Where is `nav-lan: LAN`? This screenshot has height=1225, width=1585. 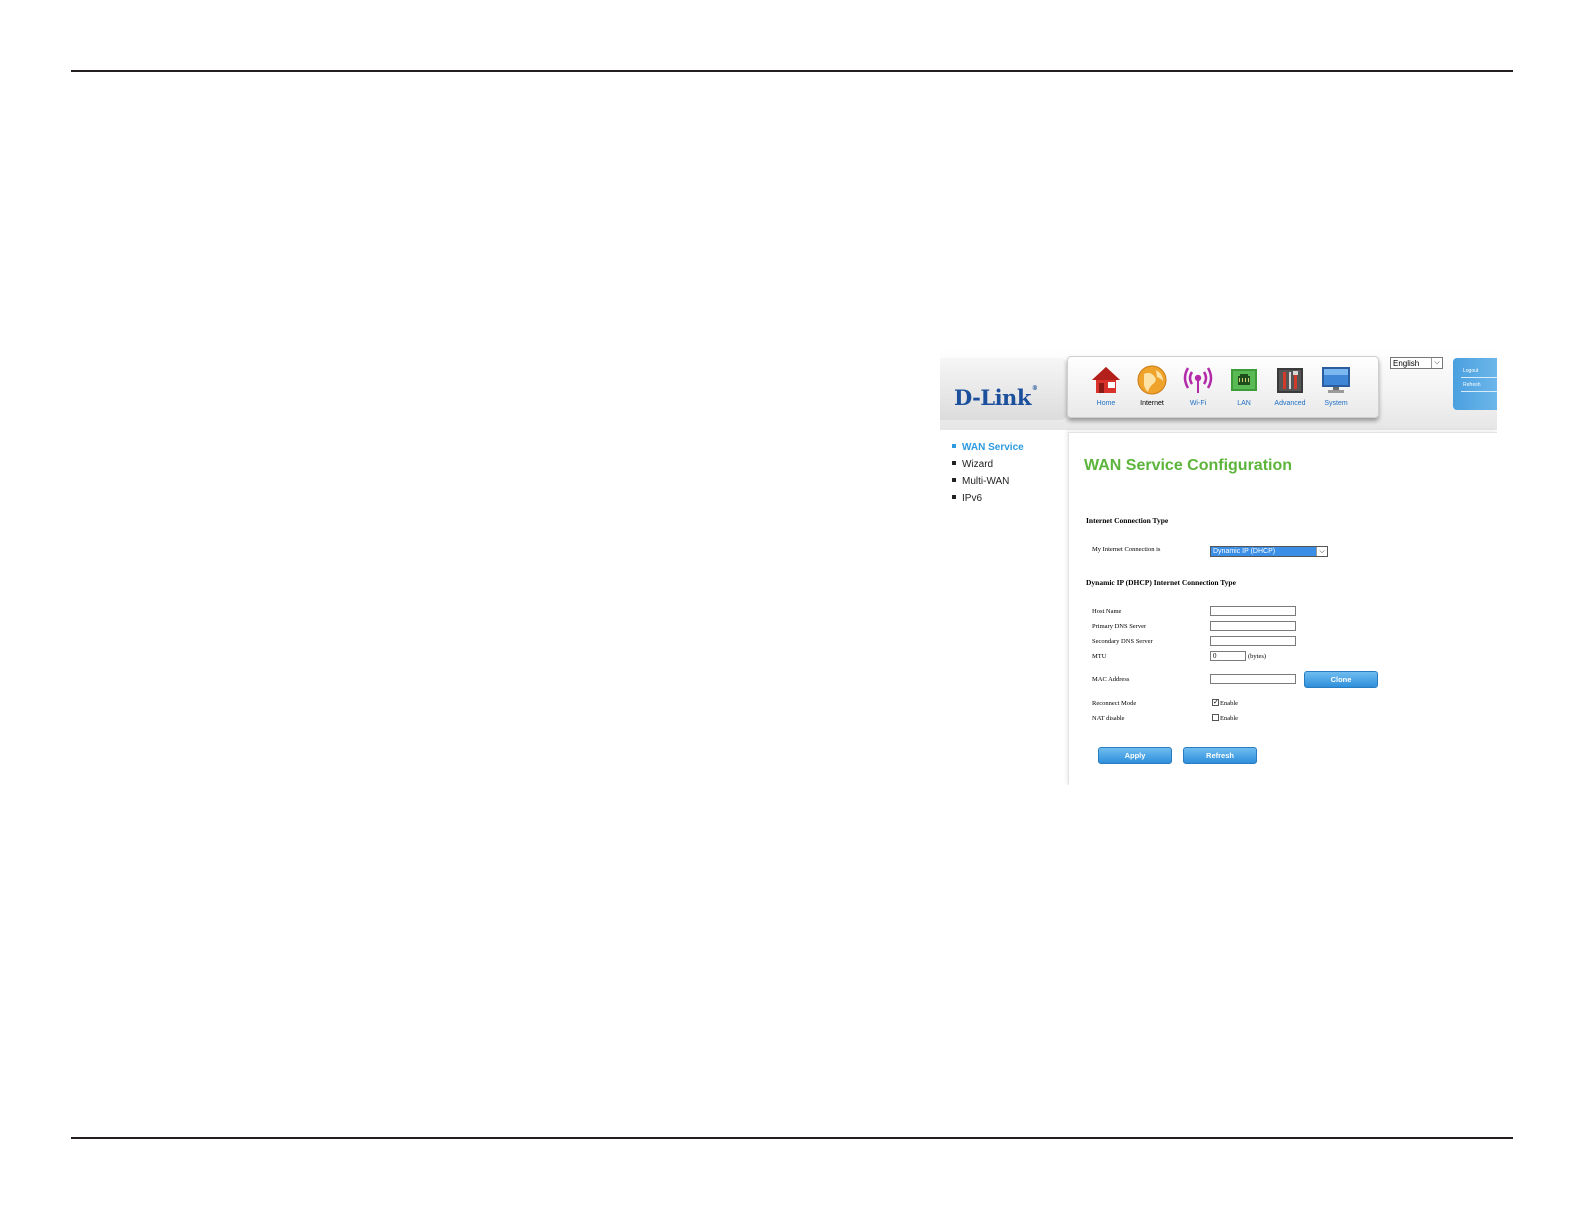 nav-lan: LAN is located at coordinates (1244, 386).